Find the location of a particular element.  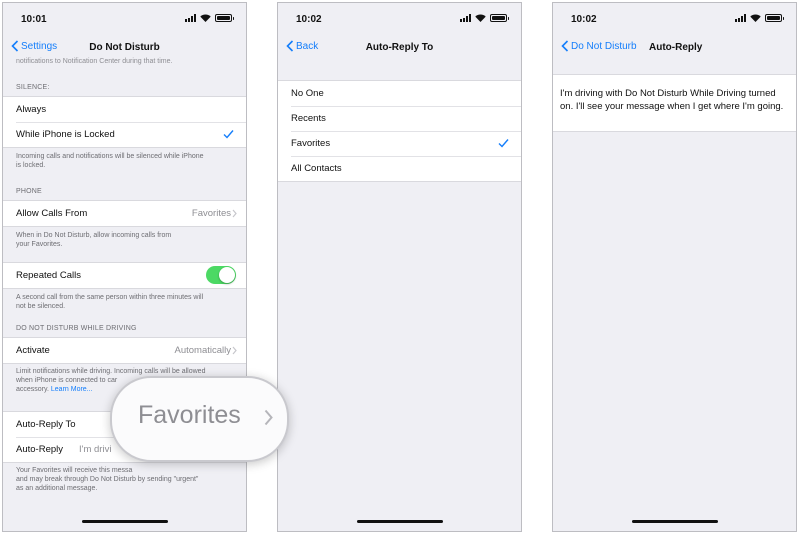

row-label: Auto-Reply To is located at coordinates (46, 424).